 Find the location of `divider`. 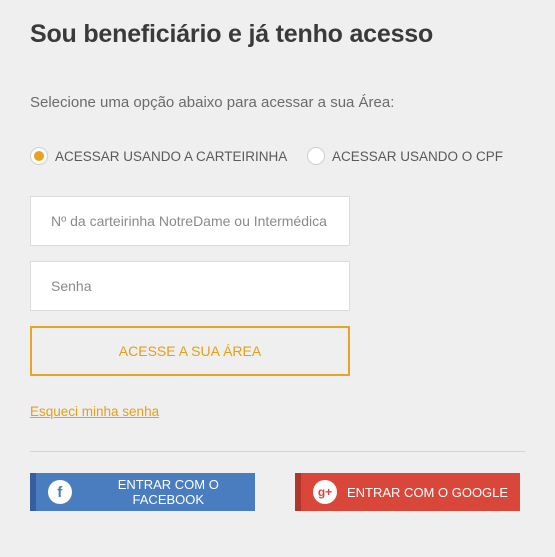

divider is located at coordinates (277, 451).